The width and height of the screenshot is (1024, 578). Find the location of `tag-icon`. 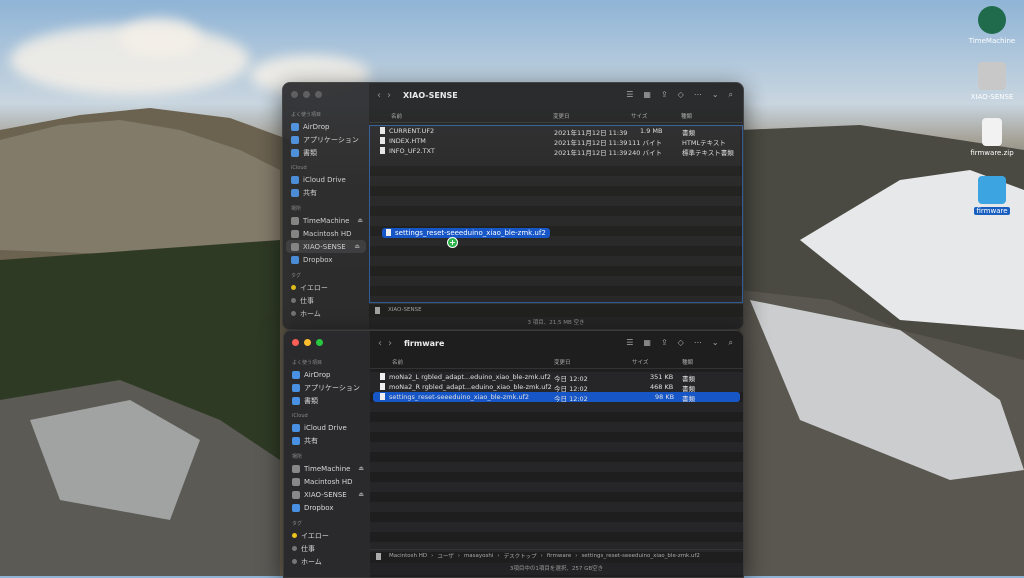

tag-icon is located at coordinates (293, 300).